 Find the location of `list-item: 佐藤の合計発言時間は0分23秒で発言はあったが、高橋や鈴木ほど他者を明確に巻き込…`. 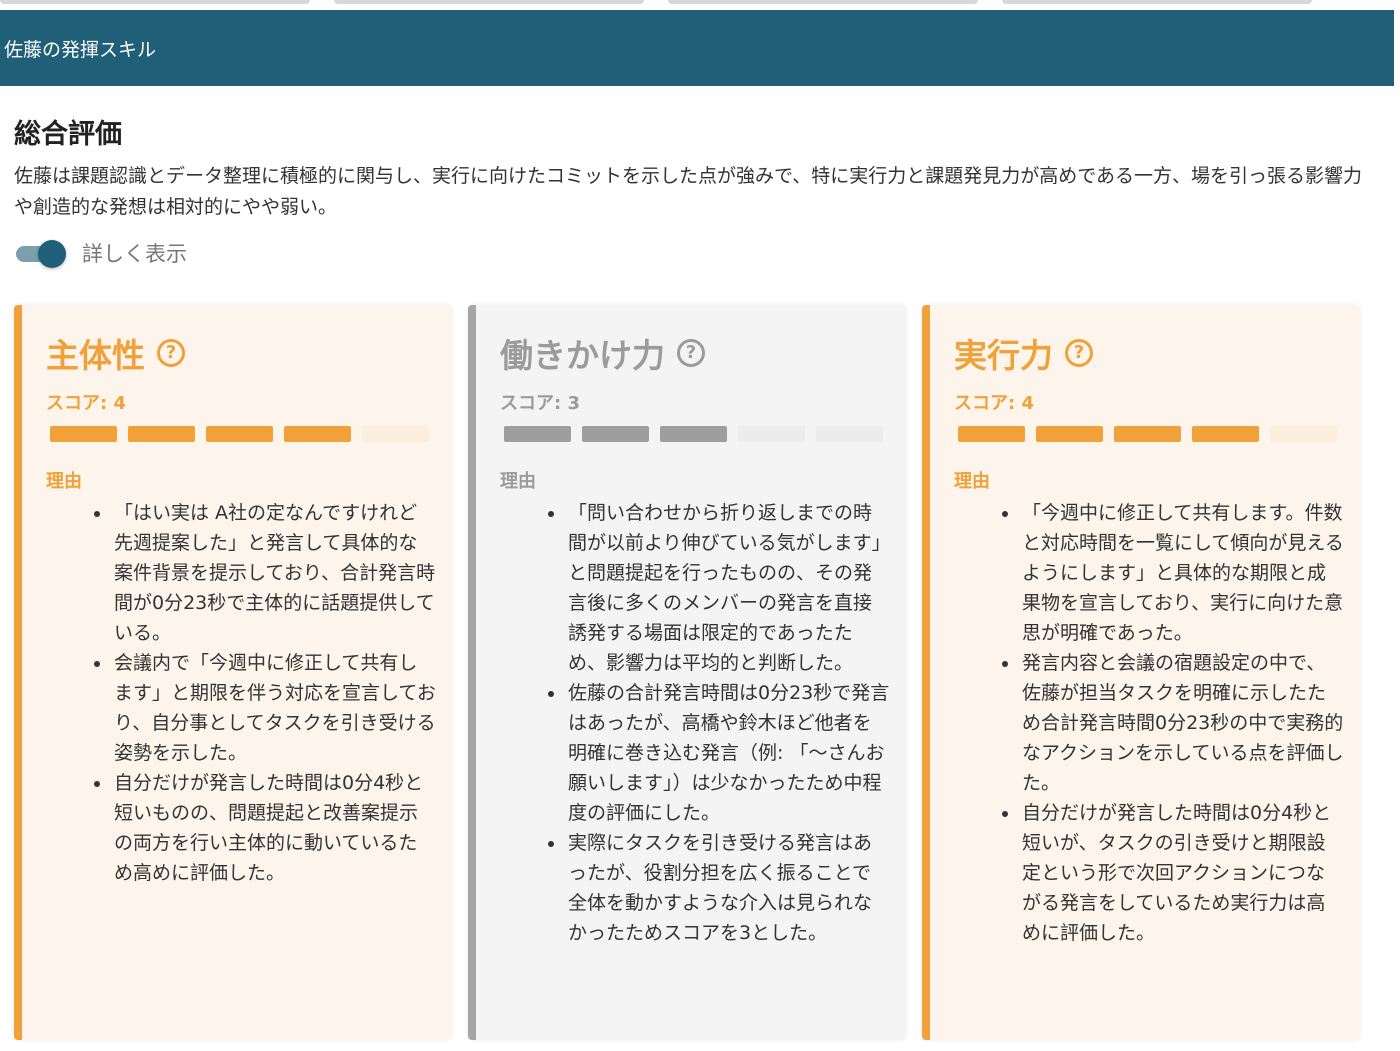

list-item: 佐藤の合計発言時間は0分23秒で発言はあったが、高橋や鈴木ほど他者を明確に巻き込… is located at coordinates (719, 753).